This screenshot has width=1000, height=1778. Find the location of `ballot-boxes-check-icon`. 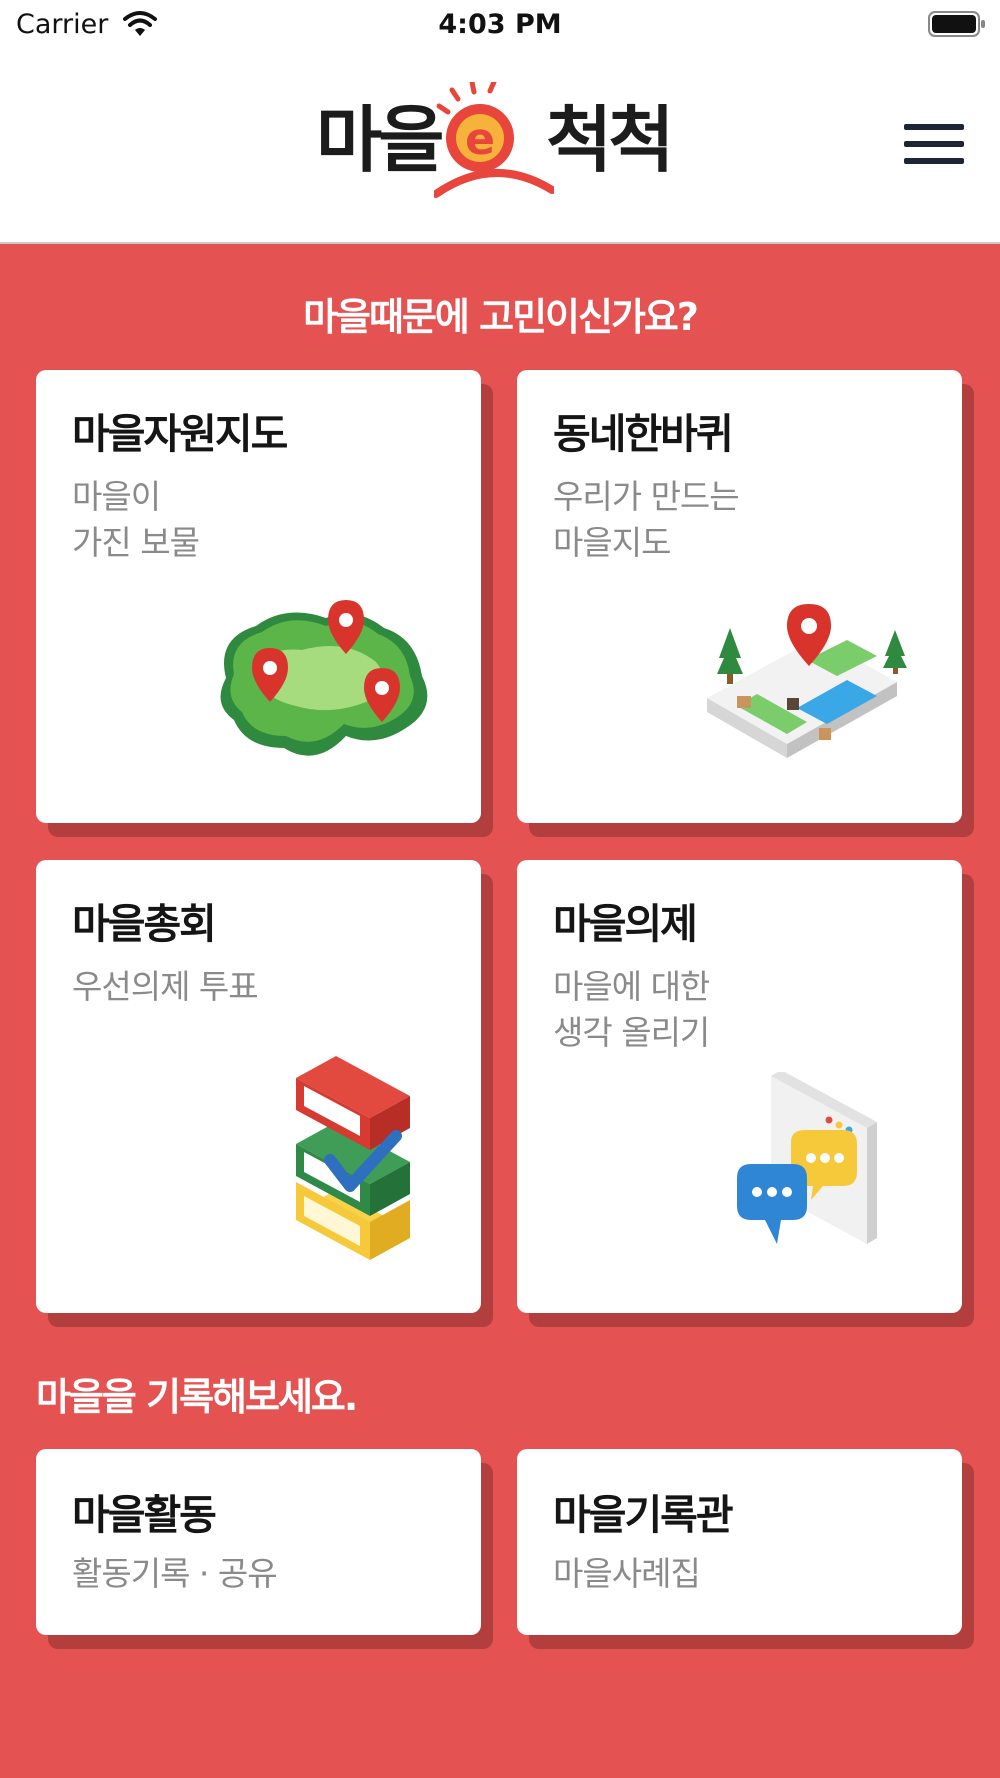

ballot-boxes-check-icon is located at coordinates (353, 1158).